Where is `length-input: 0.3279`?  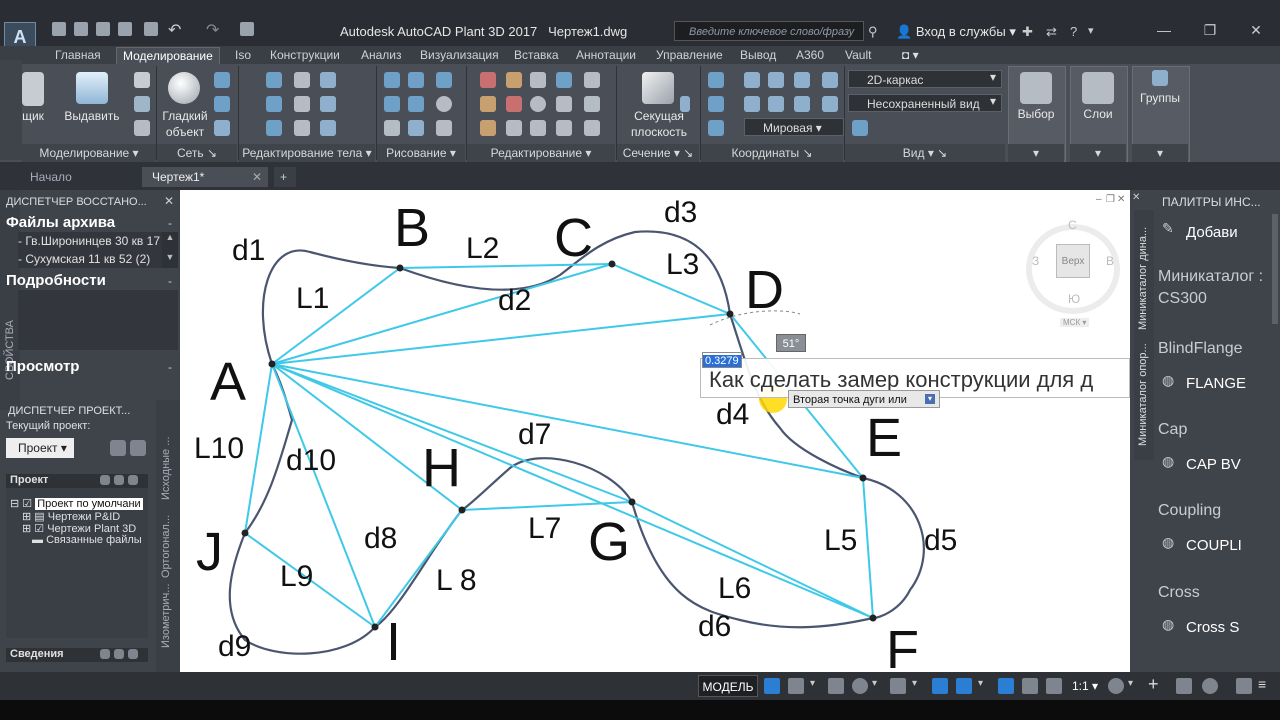
length-input: 0.3279 is located at coordinates (722, 360).